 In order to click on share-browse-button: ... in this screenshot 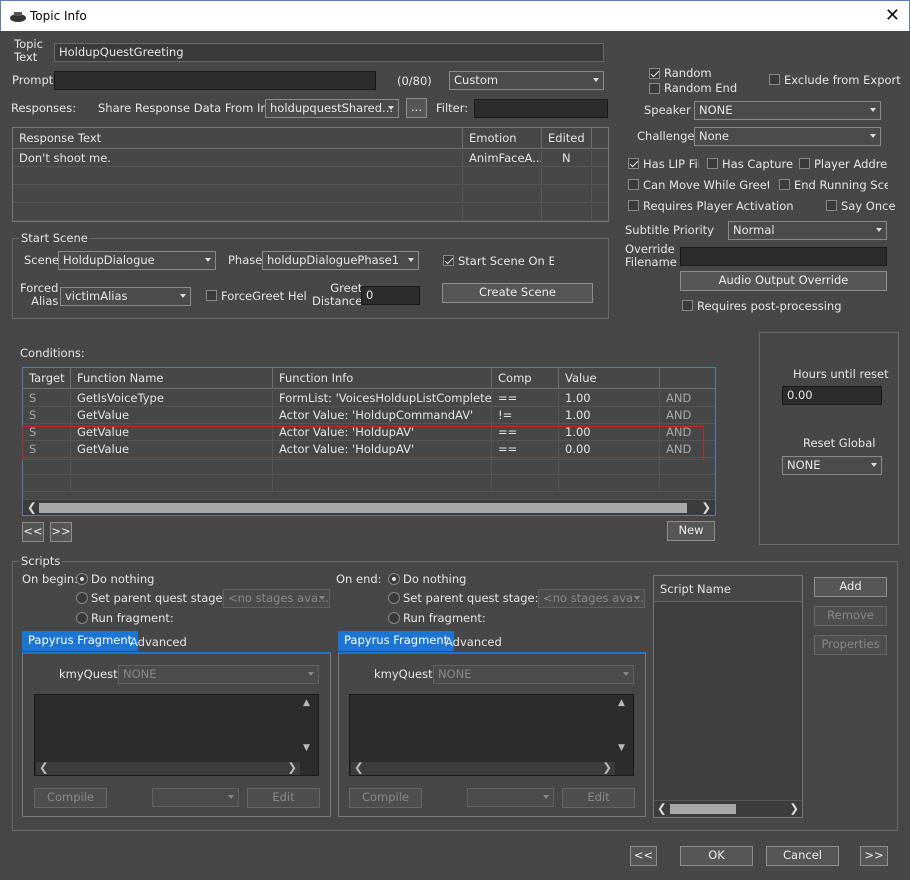, I will do `click(416, 108)`.